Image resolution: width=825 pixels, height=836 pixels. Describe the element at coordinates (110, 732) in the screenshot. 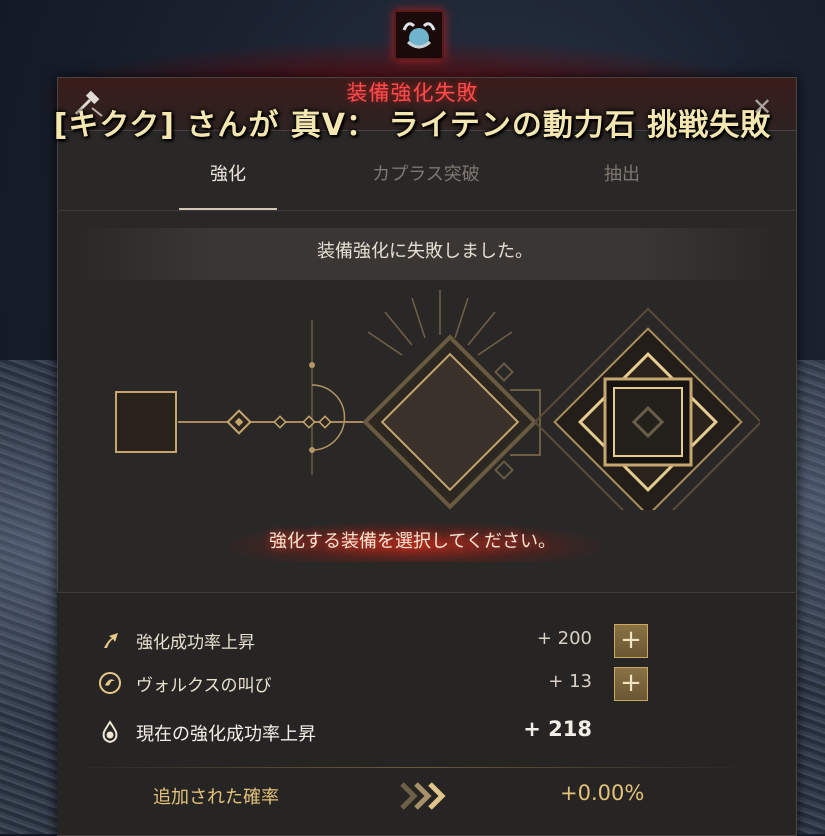

I see `flame-icon` at that location.